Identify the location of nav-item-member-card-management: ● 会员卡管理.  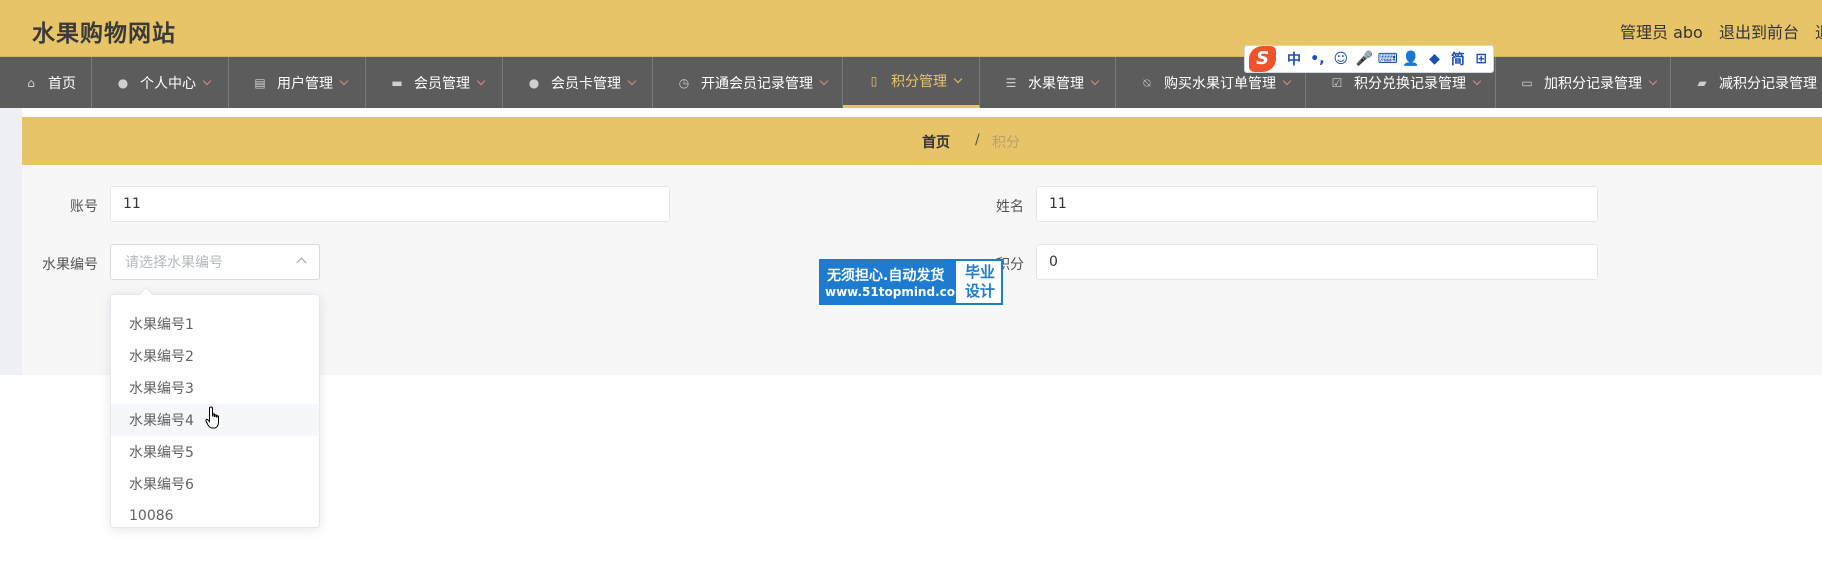
(578, 82).